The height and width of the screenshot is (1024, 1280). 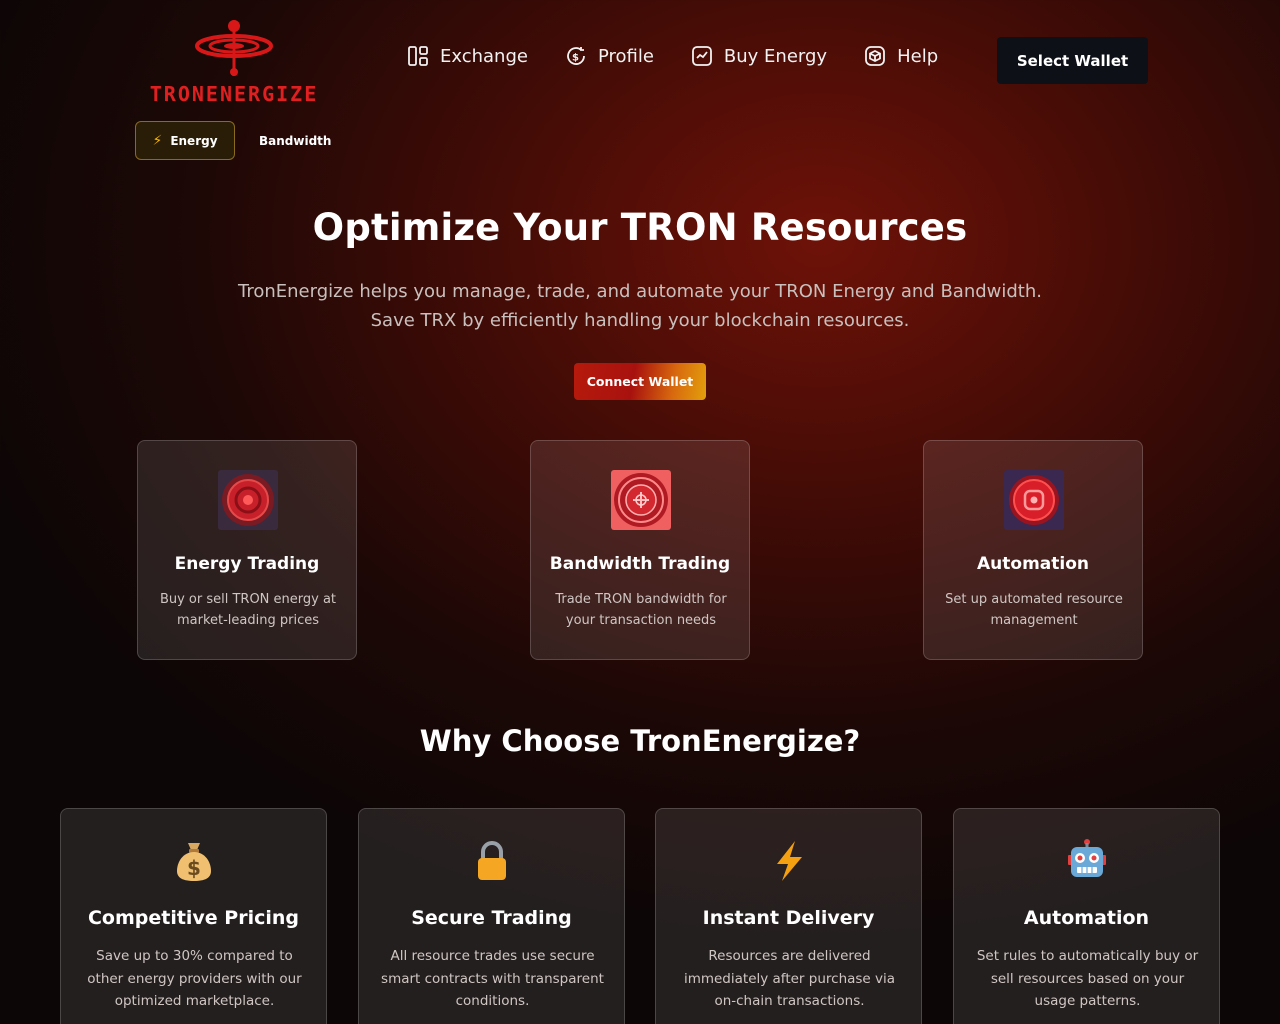 I want to click on why-card-title: Secure Trading, so click(x=491, y=918).